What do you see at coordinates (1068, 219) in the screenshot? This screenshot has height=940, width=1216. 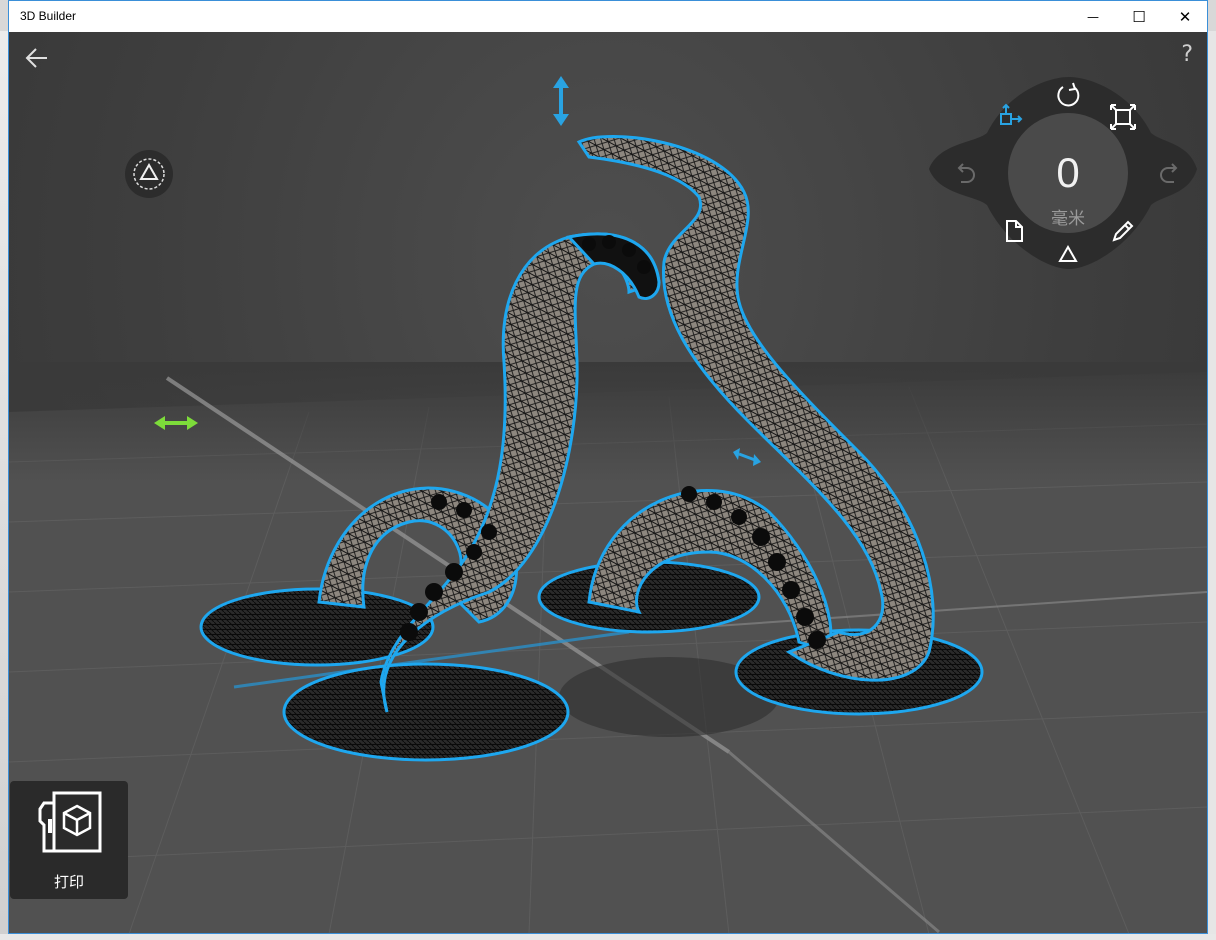 I see `hub-unit: 毫米` at bounding box center [1068, 219].